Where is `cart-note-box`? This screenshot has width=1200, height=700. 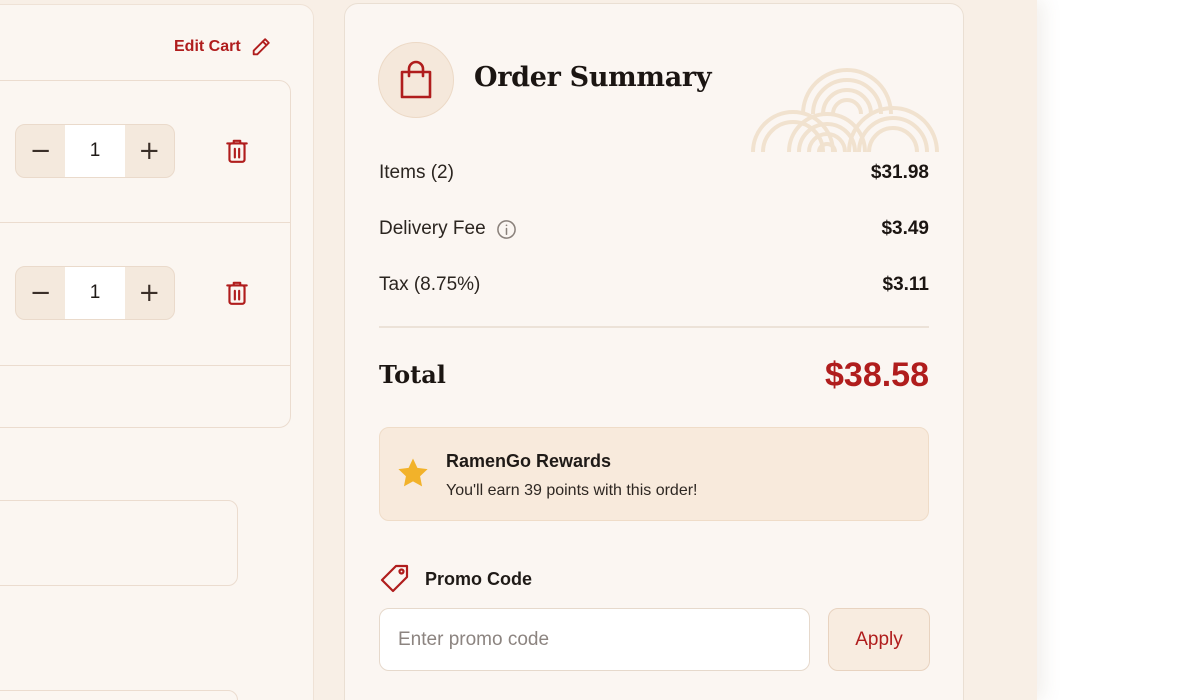
cart-note-box is located at coordinates (119, 543).